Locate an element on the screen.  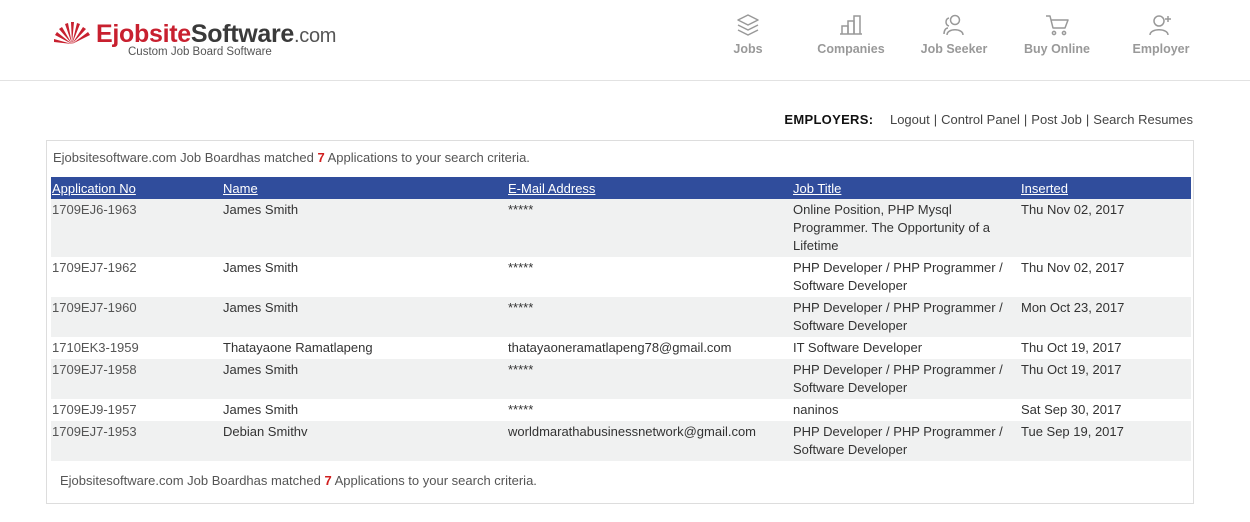
column-header-email: E-Mail Address is located at coordinates (649, 188).